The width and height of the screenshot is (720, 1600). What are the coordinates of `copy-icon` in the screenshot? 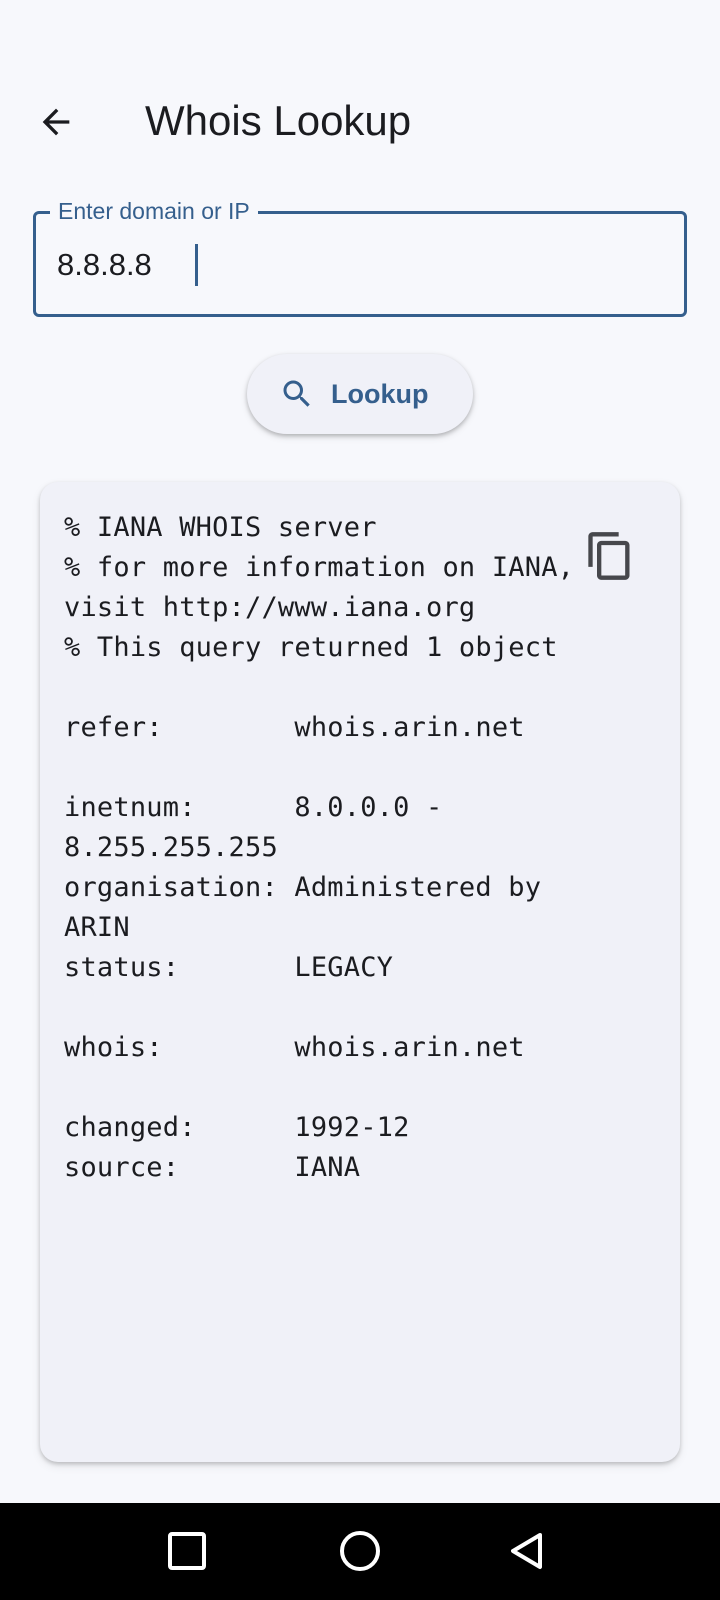 It's located at (609, 556).